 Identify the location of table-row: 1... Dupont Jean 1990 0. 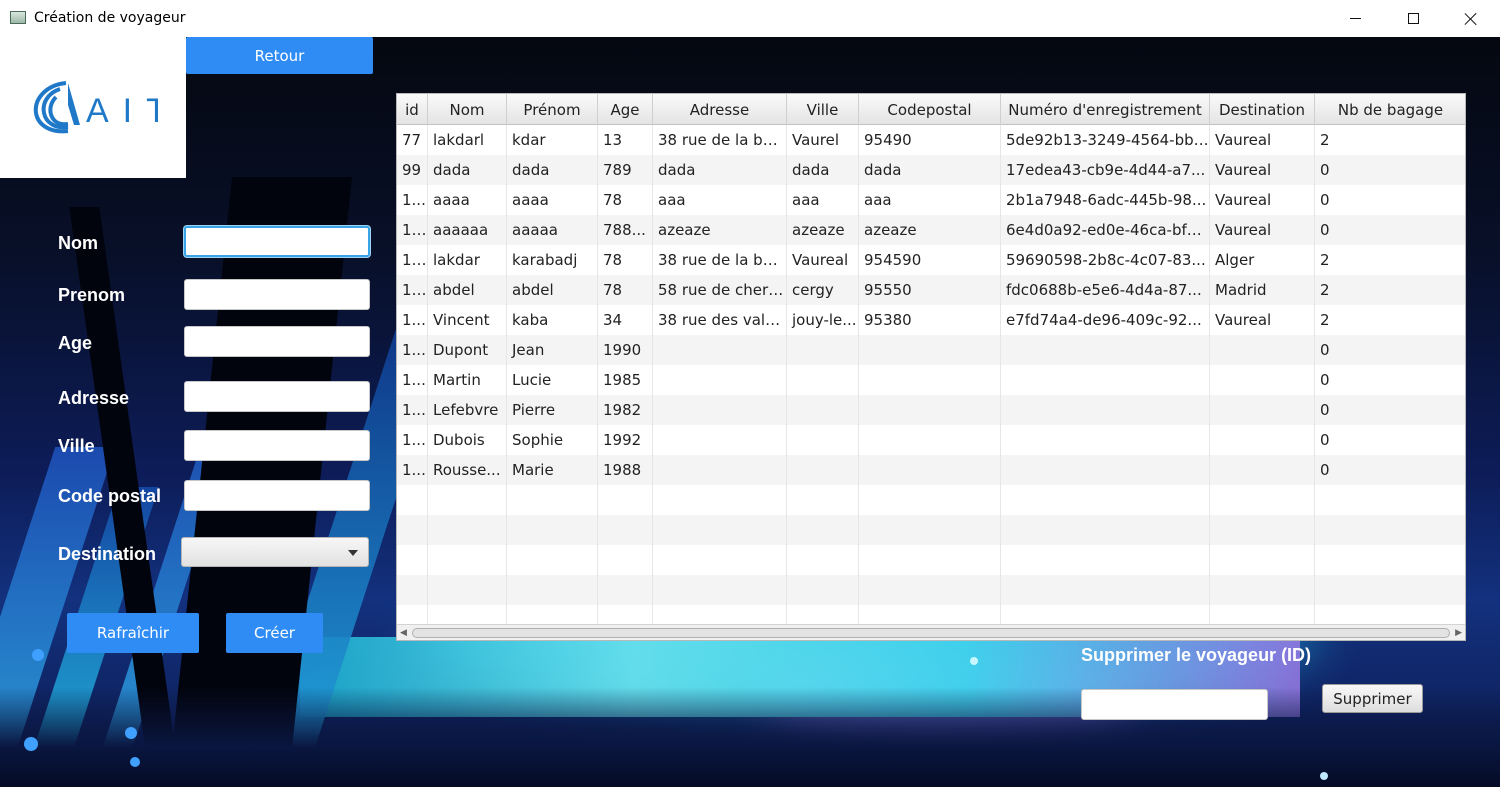
(931, 350).